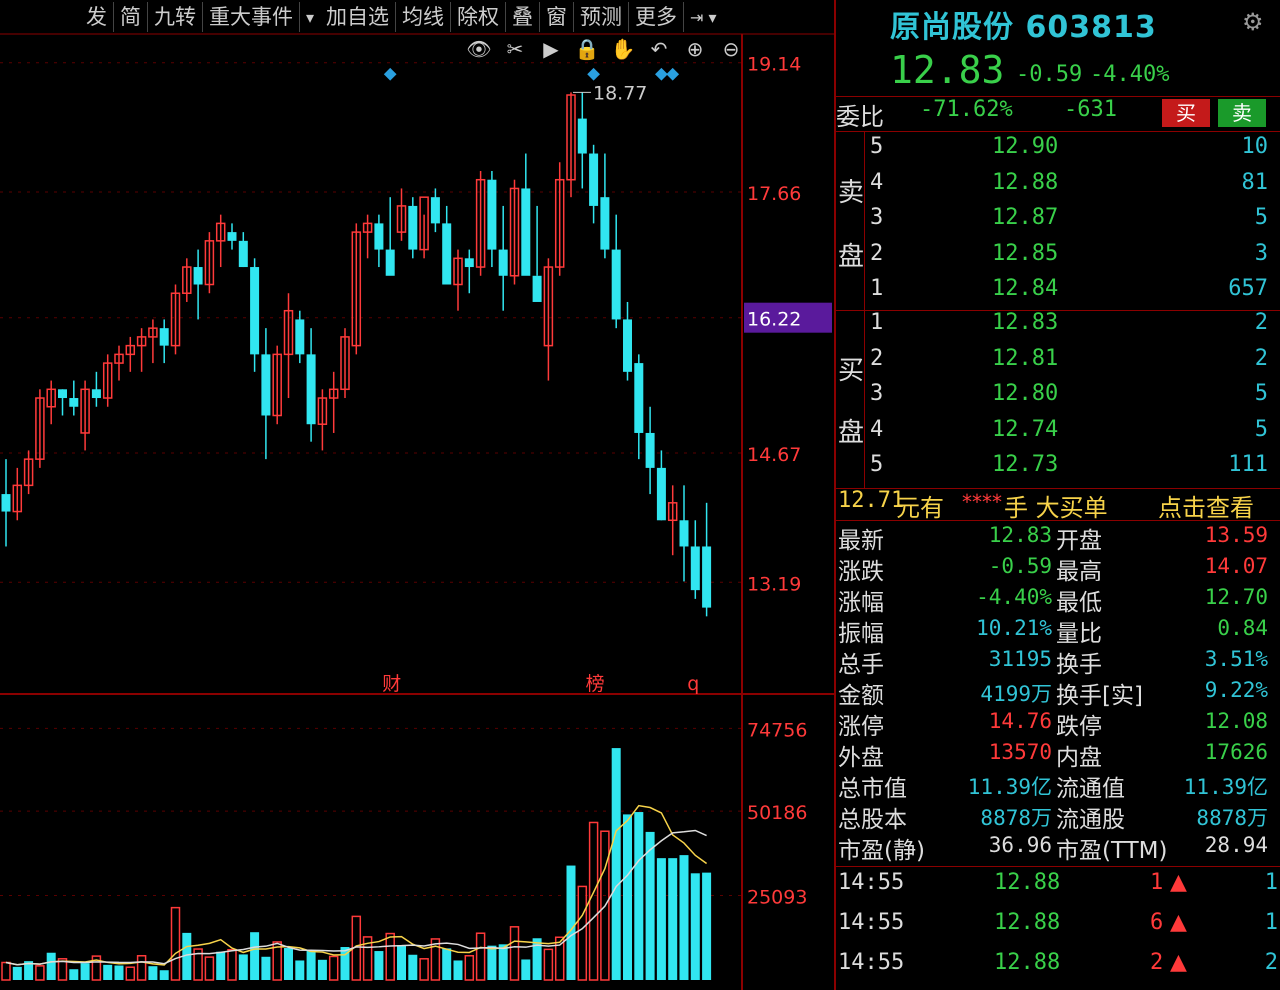 The image size is (1280, 990). I want to click on bids-row: 2 12.81 2, so click(1058, 363).